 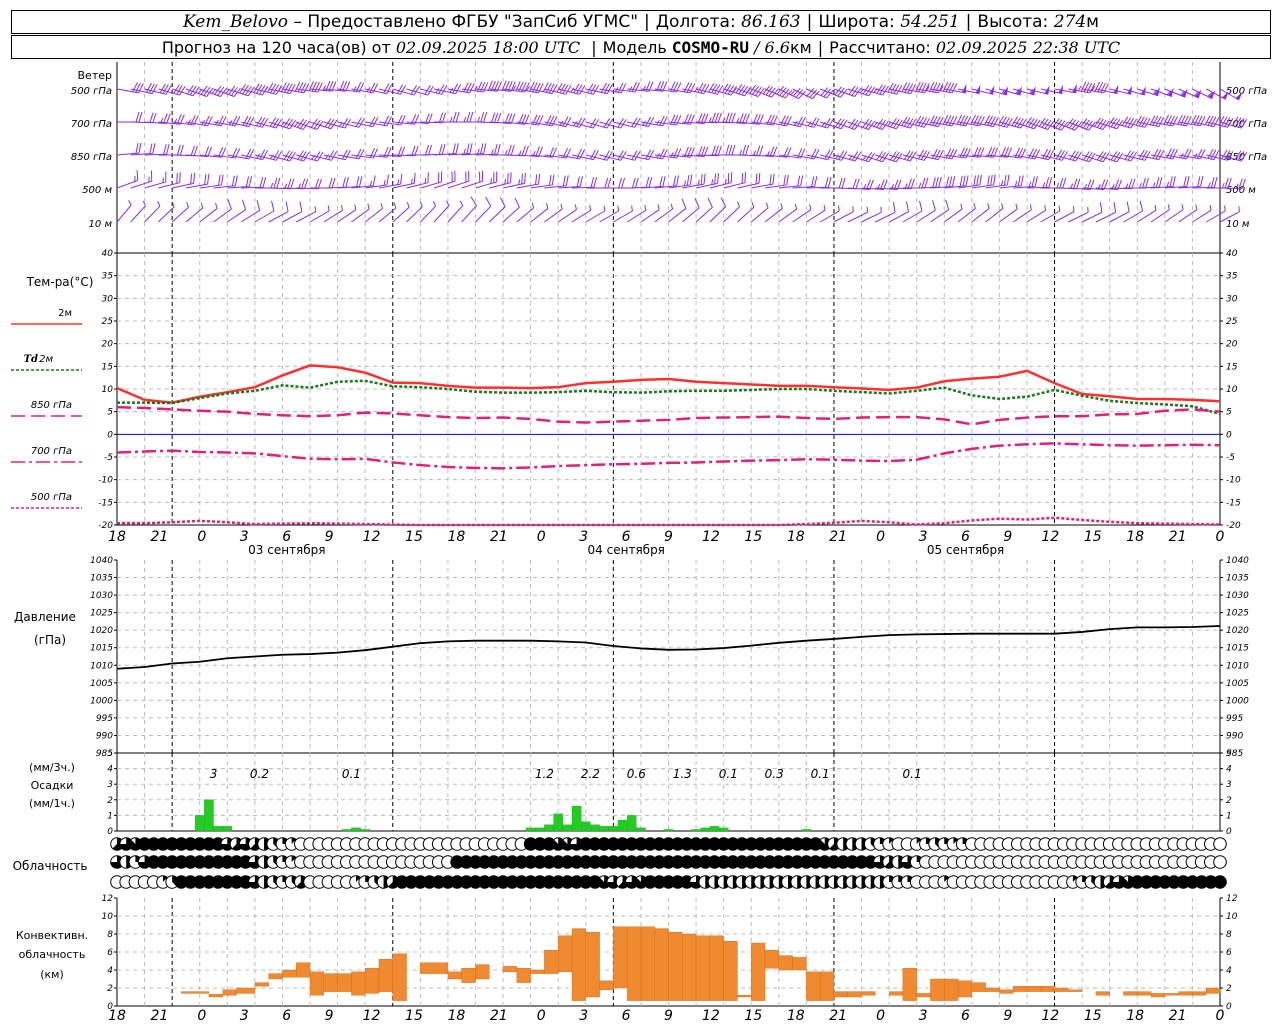 What do you see at coordinates (1229, 935) in the screenshot?
I see `y-tick-label-right: 8` at bounding box center [1229, 935].